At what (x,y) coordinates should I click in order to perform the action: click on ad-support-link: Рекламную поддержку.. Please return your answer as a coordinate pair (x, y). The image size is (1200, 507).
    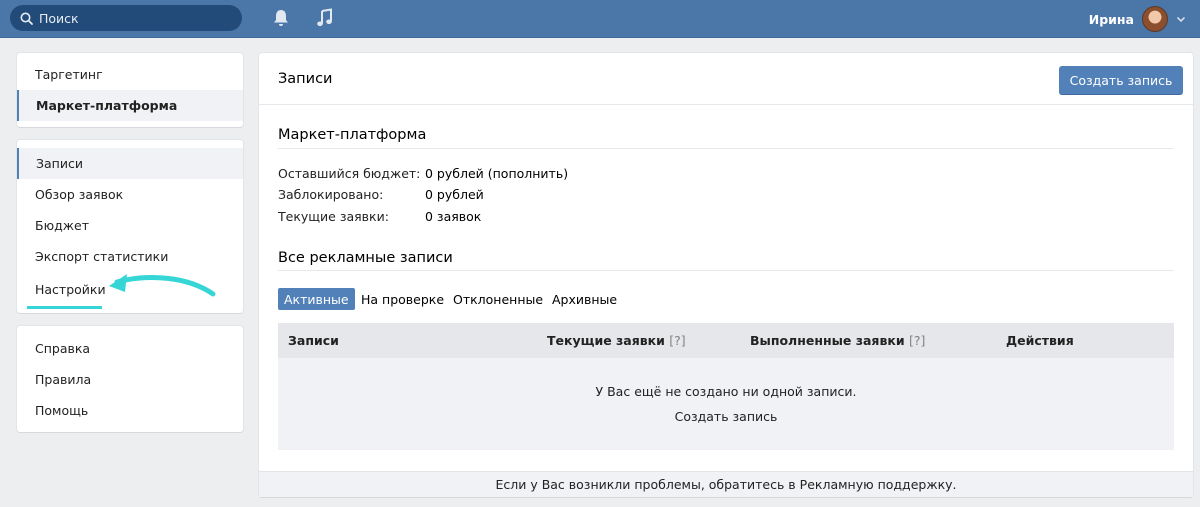
    Looking at the image, I should click on (878, 484).